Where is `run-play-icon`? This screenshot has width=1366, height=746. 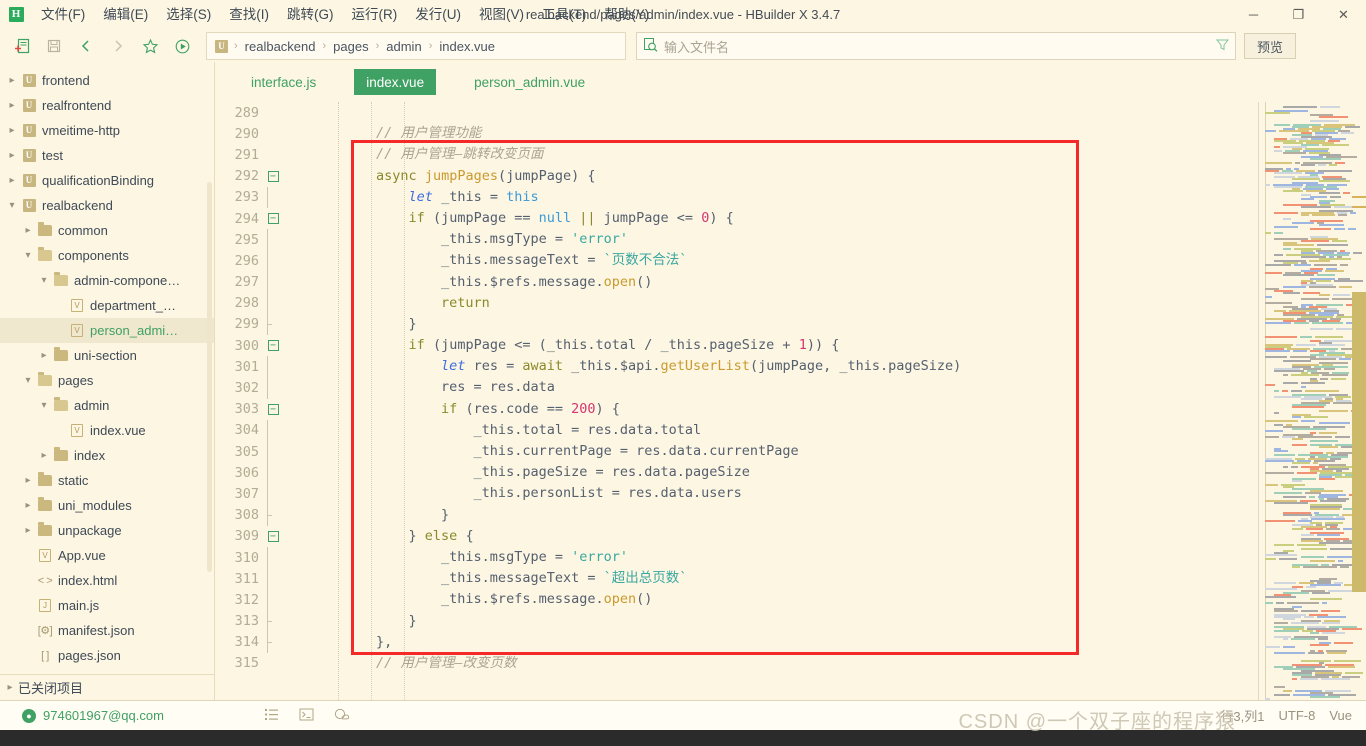 run-play-icon is located at coordinates (182, 46).